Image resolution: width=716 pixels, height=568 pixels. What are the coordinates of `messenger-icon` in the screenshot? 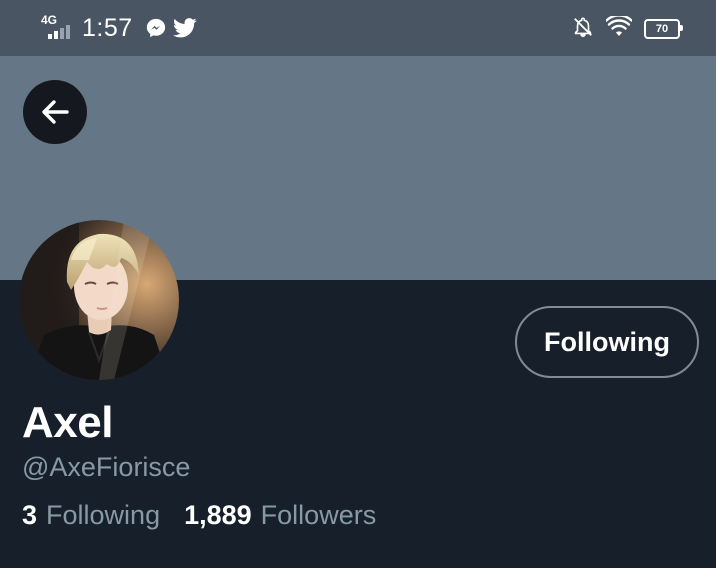 It's located at (156, 28).